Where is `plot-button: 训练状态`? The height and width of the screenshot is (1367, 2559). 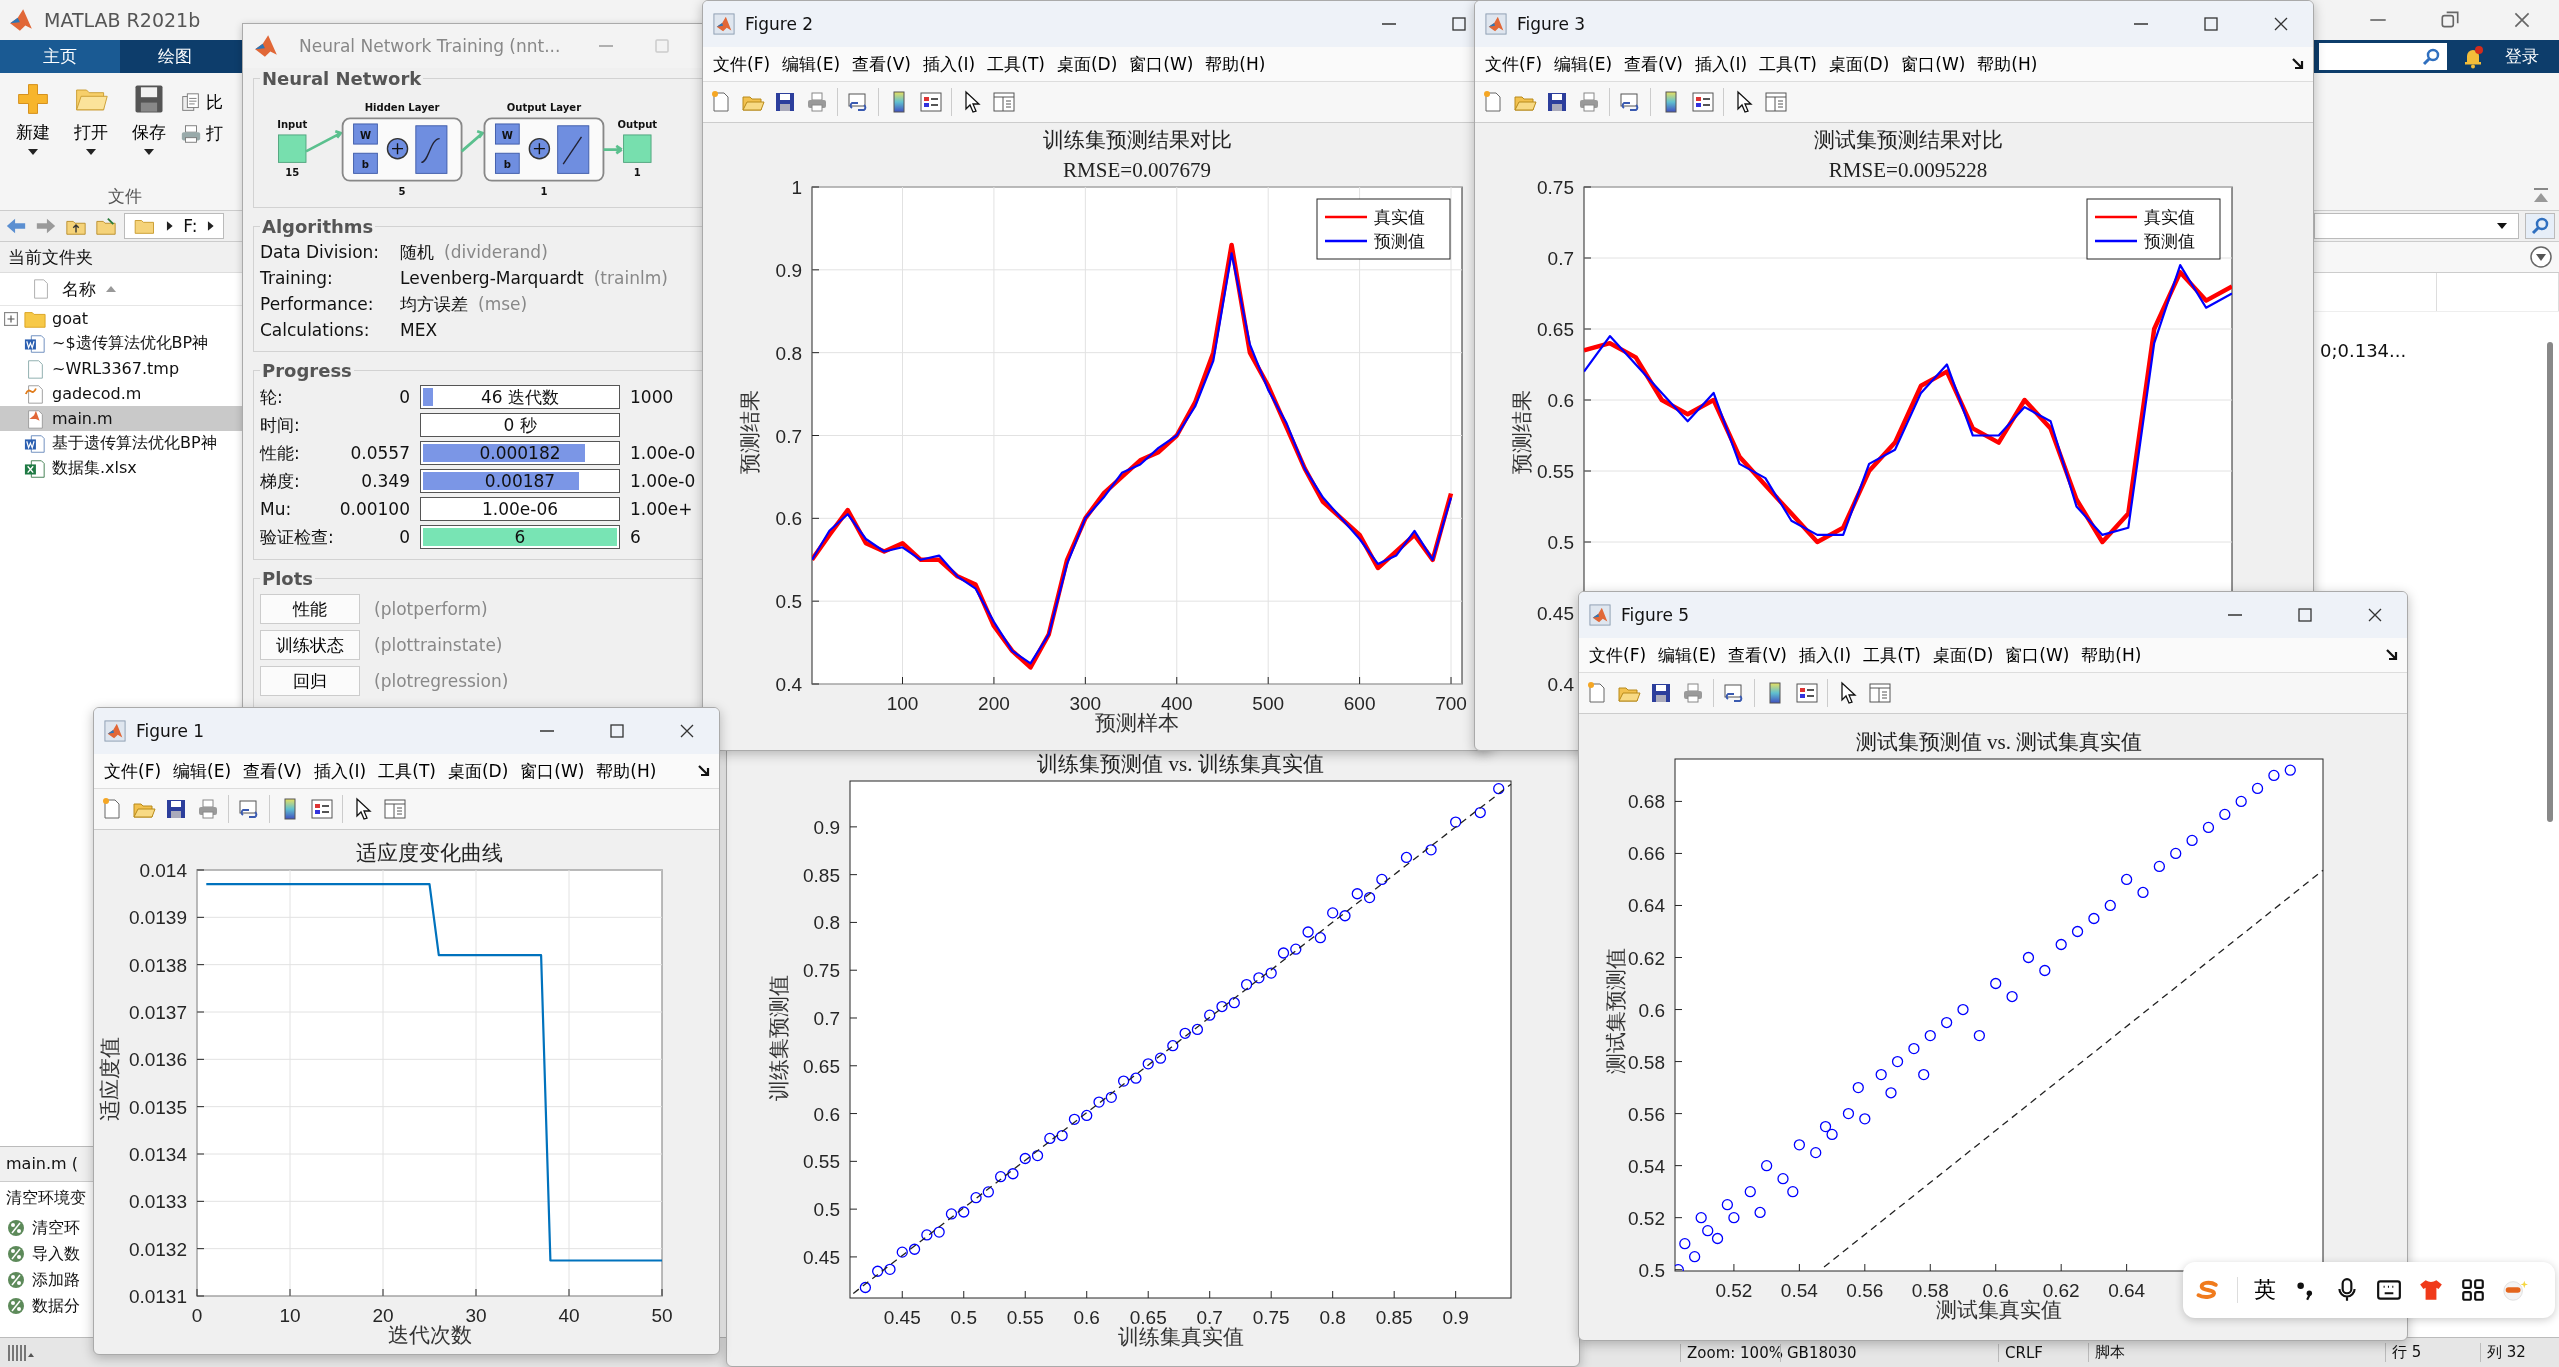 plot-button: 训练状态 is located at coordinates (310, 645).